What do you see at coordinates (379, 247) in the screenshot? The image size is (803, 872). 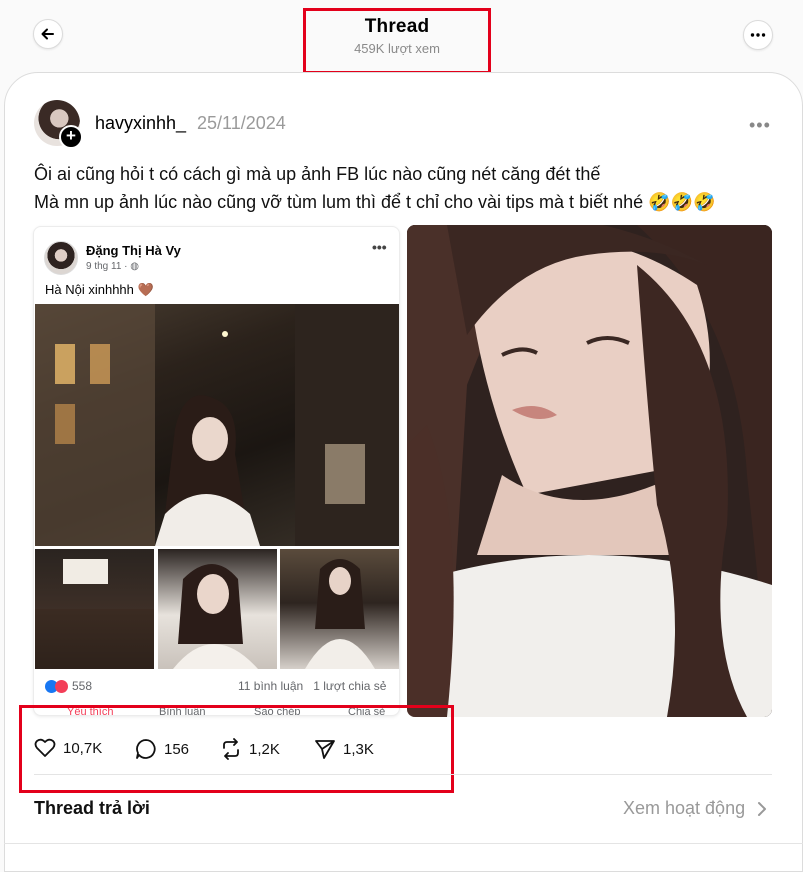 I see `fb-more-icon: •••` at bounding box center [379, 247].